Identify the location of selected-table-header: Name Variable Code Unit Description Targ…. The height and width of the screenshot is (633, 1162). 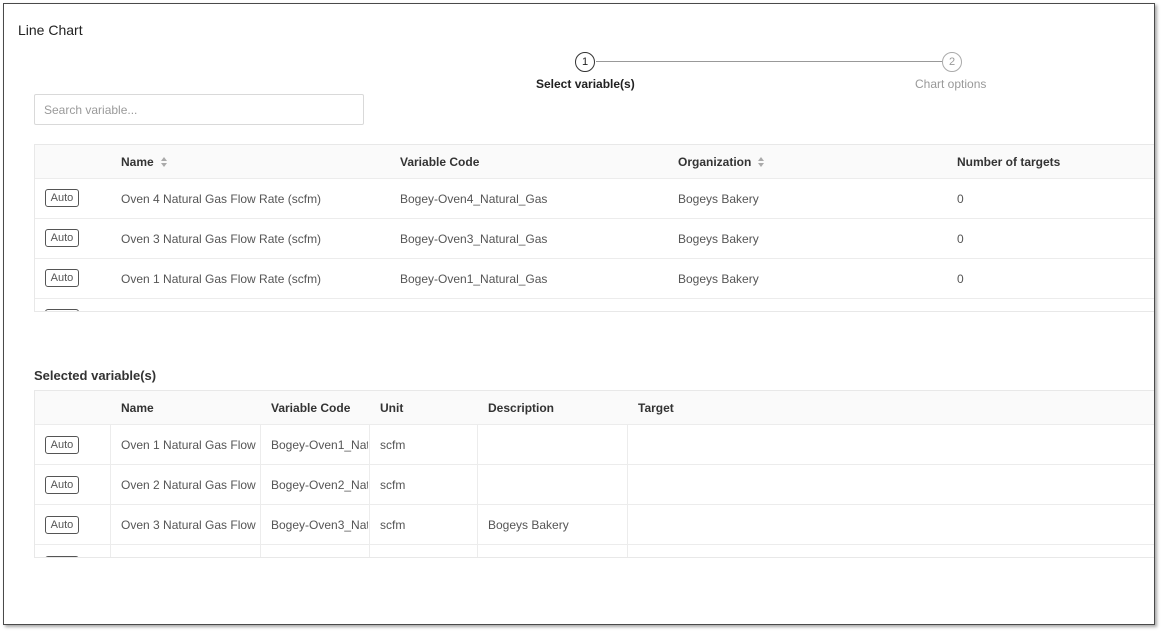
(594, 408).